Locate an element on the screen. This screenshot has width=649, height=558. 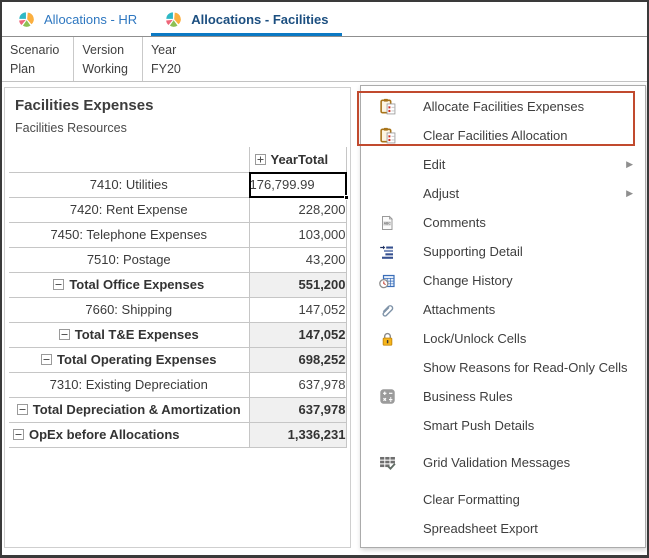
menu-item-label: Supporting Detail is located at coordinates (473, 251).